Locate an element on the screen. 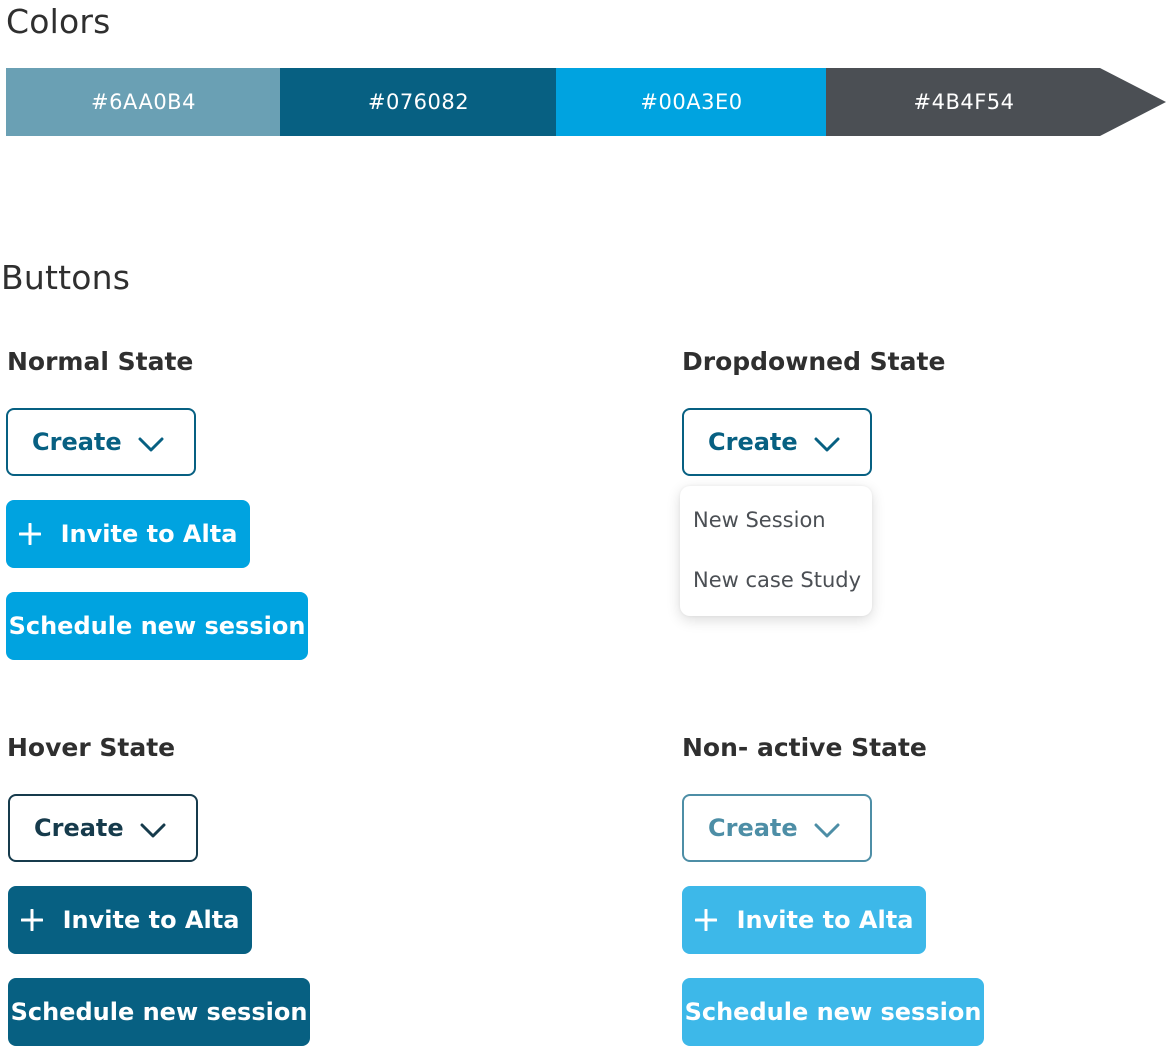 The width and height of the screenshot is (1170, 1046). schedule-button-inactive: Schedule new session is located at coordinates (833, 1012).